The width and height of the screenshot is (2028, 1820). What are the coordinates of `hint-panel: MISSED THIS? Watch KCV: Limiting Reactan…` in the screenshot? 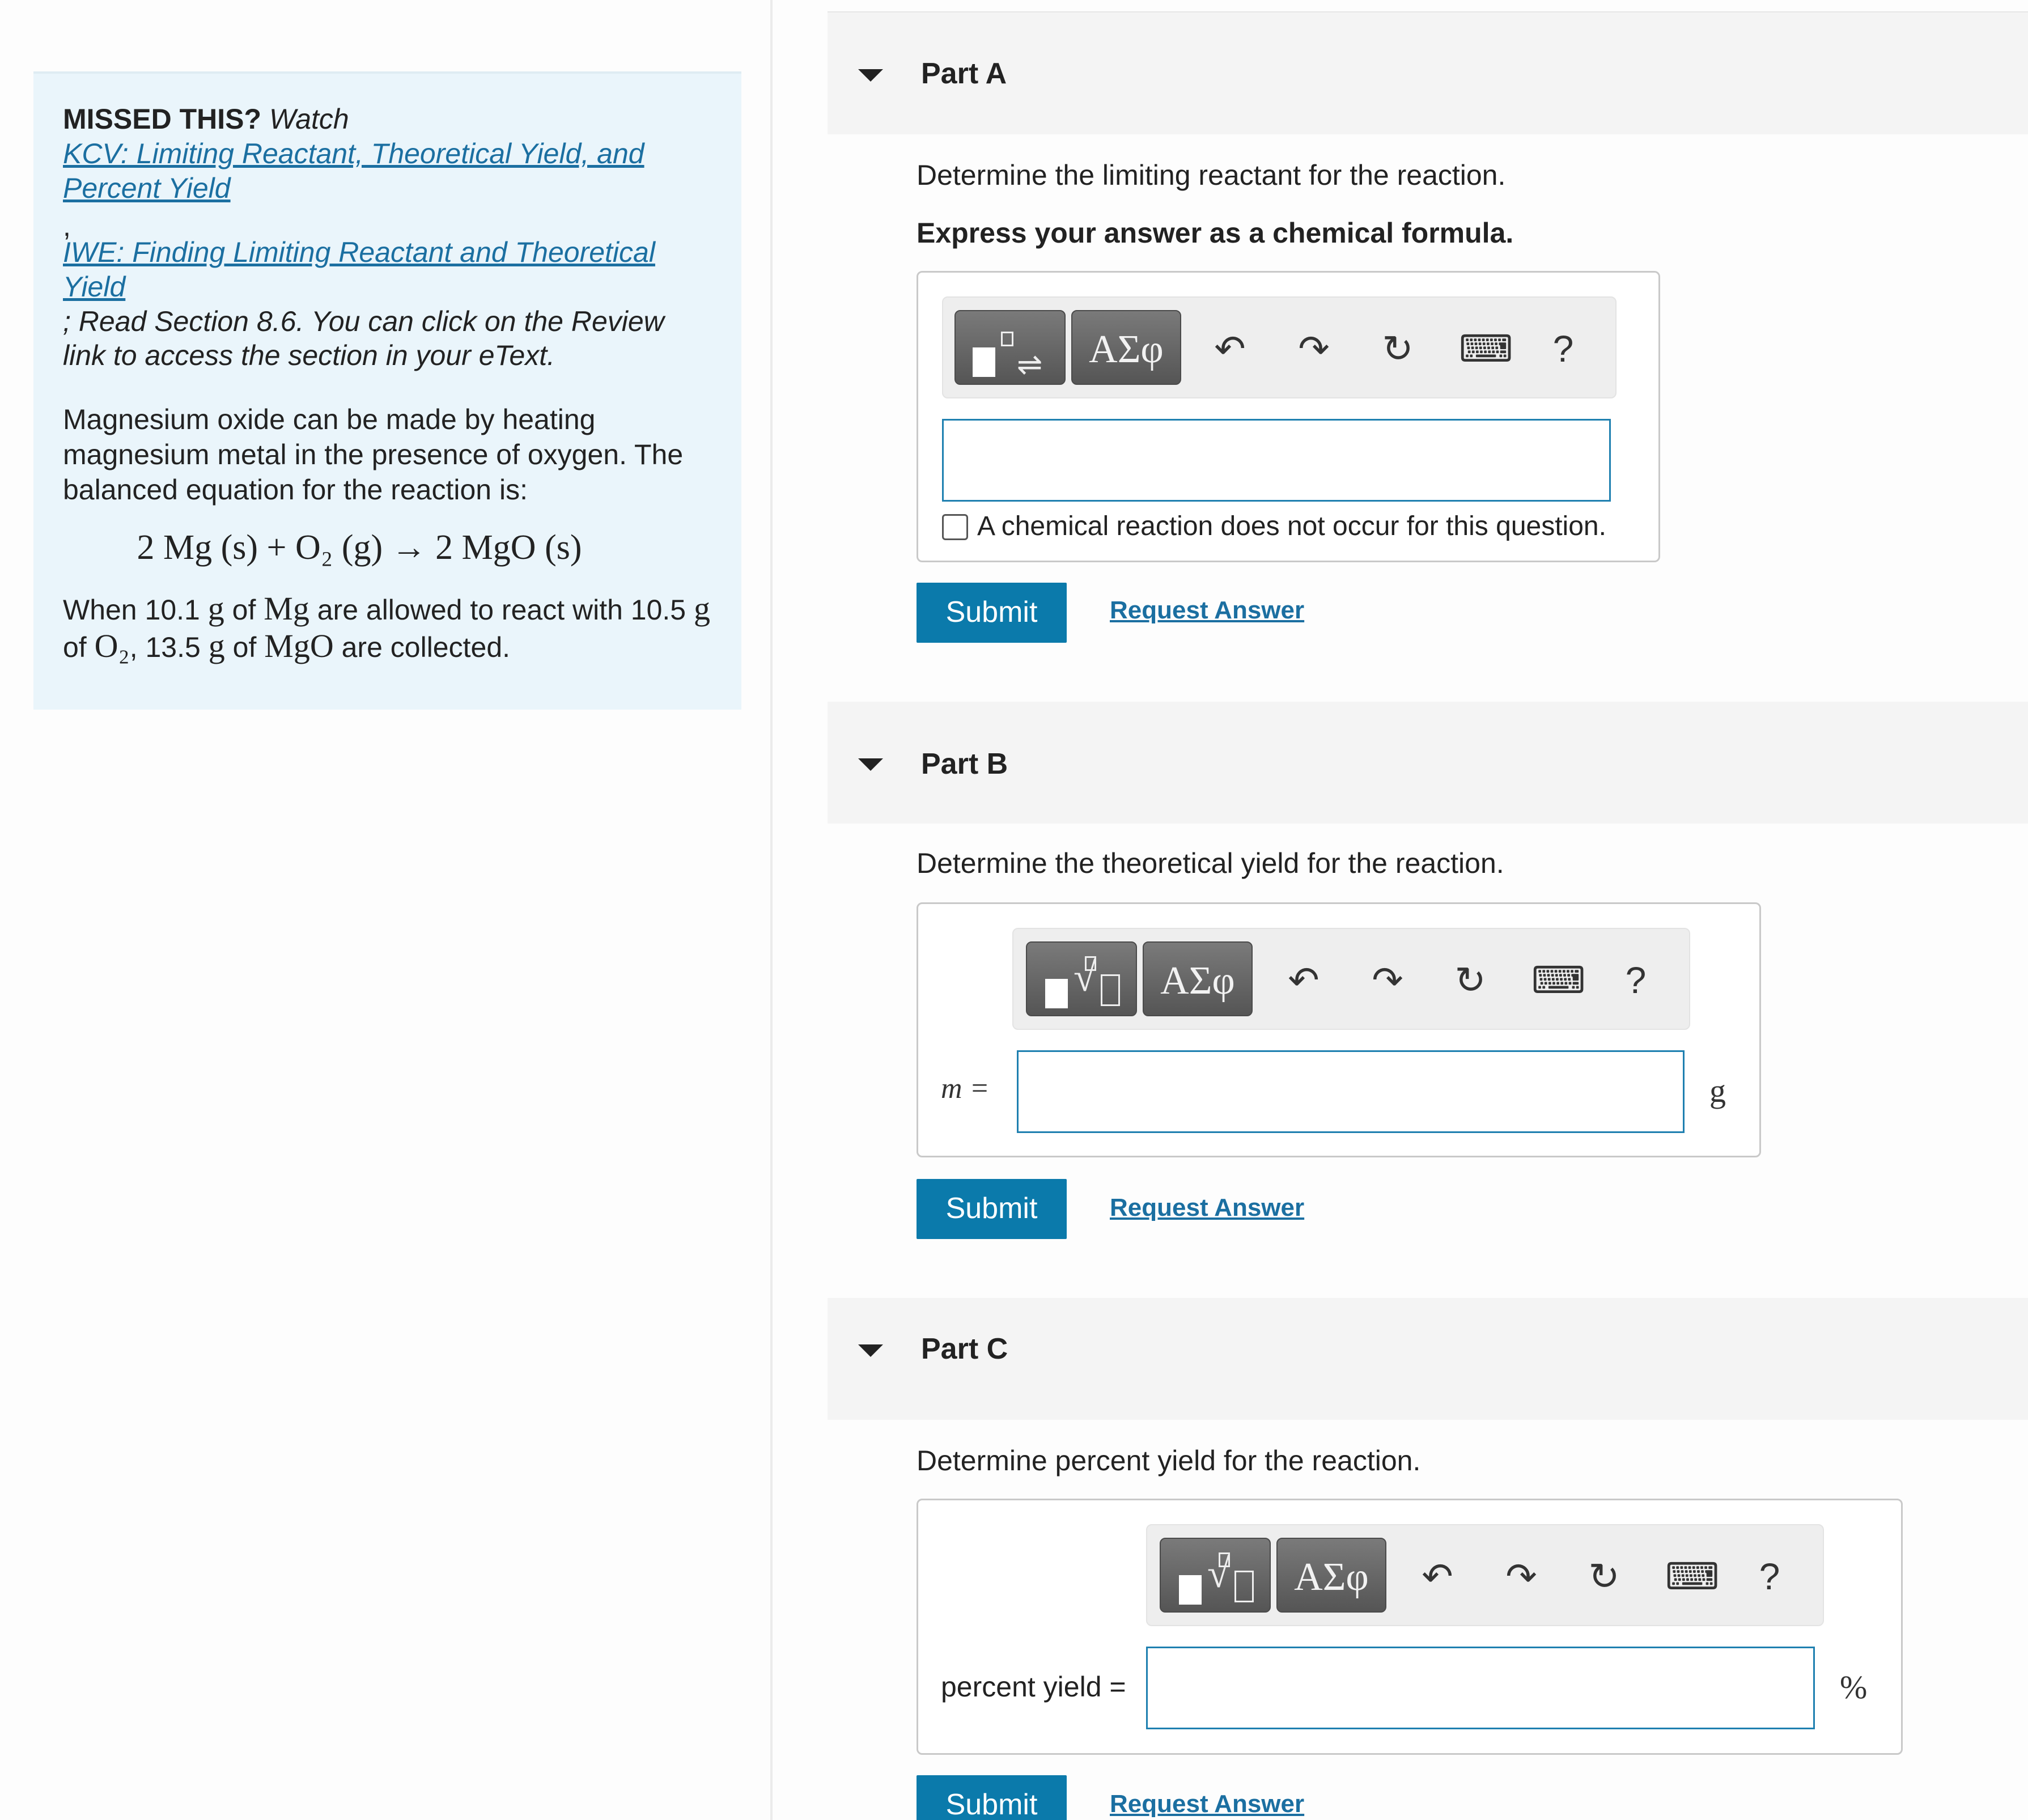 It's located at (387, 390).